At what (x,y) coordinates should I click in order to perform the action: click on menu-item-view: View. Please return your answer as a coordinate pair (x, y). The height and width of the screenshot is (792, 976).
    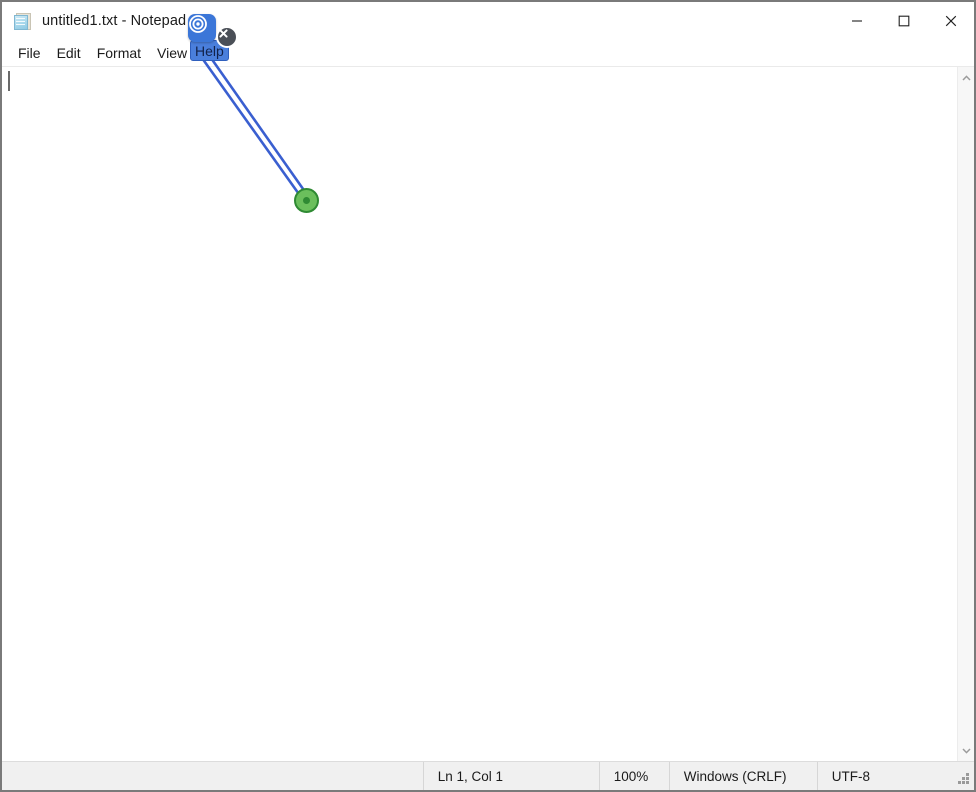
    Looking at the image, I should click on (172, 53).